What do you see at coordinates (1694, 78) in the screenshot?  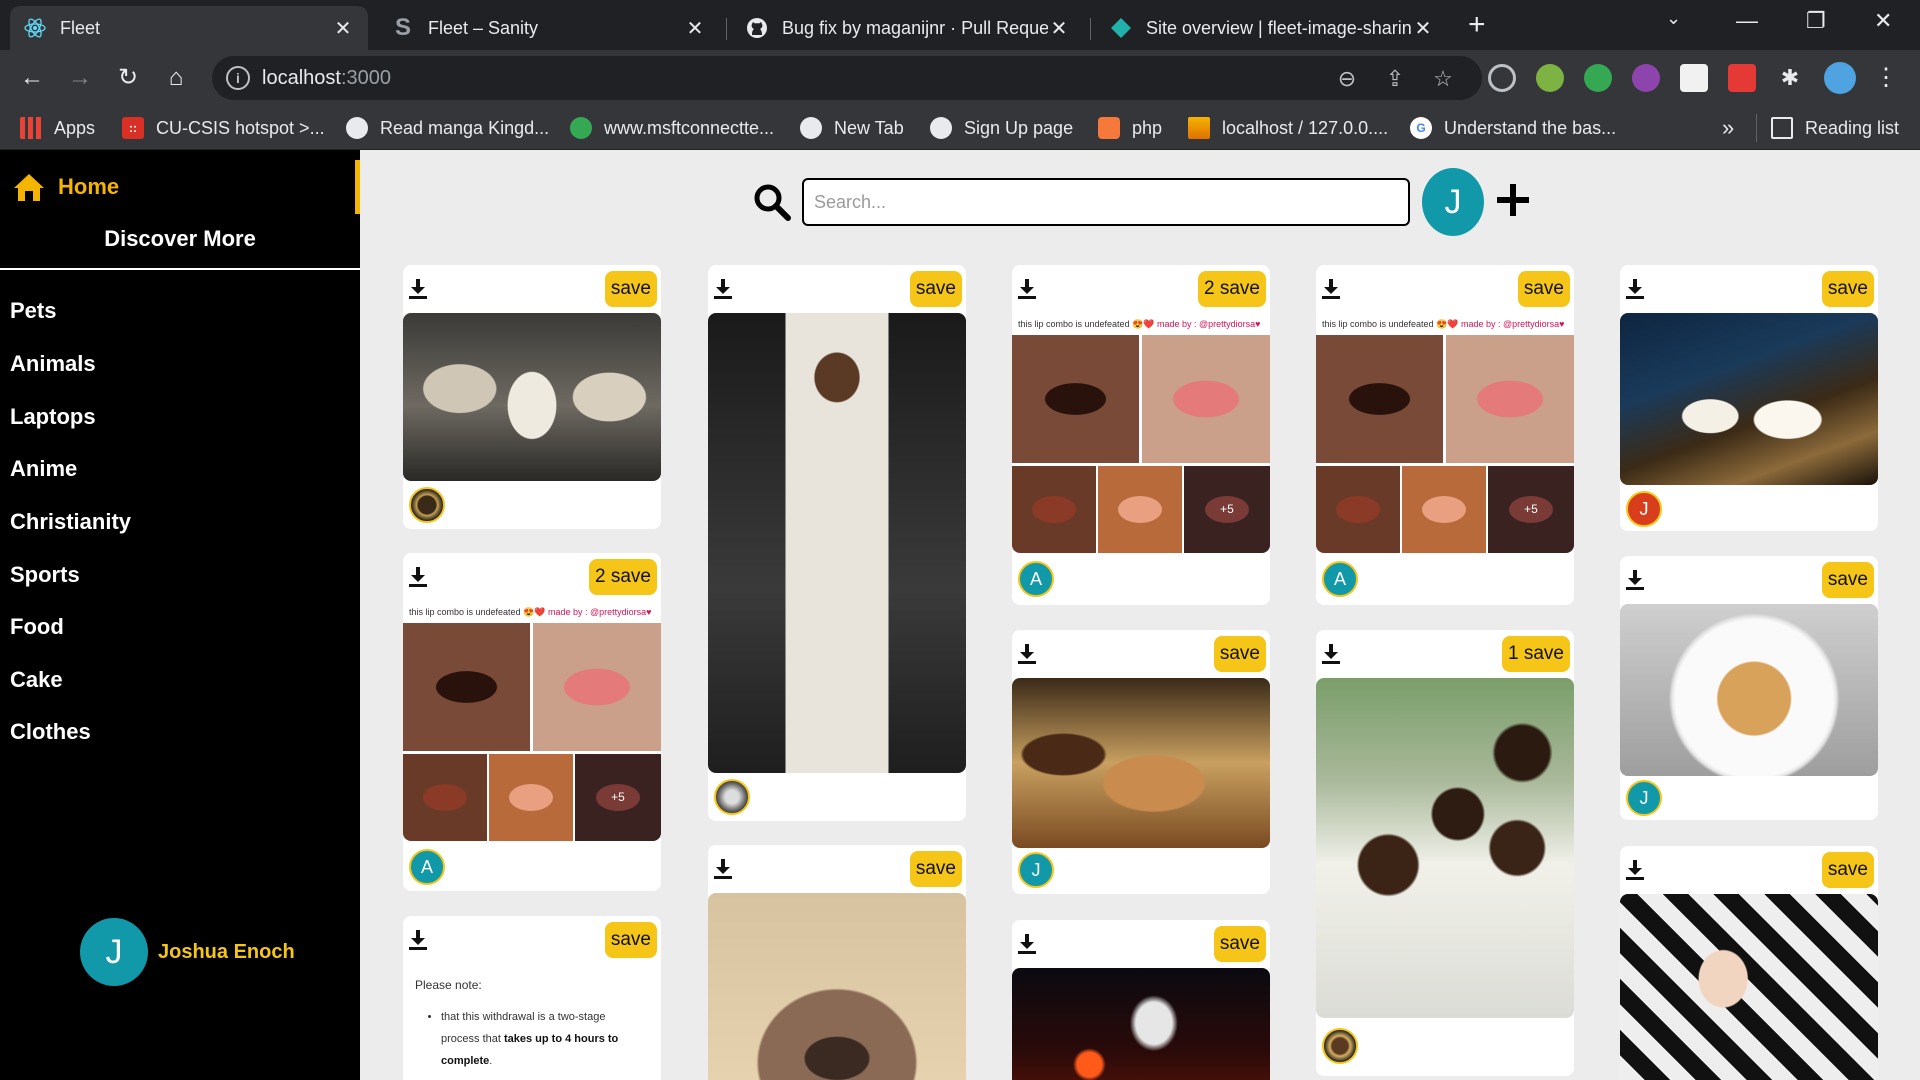 I see `extension-doc-icon` at bounding box center [1694, 78].